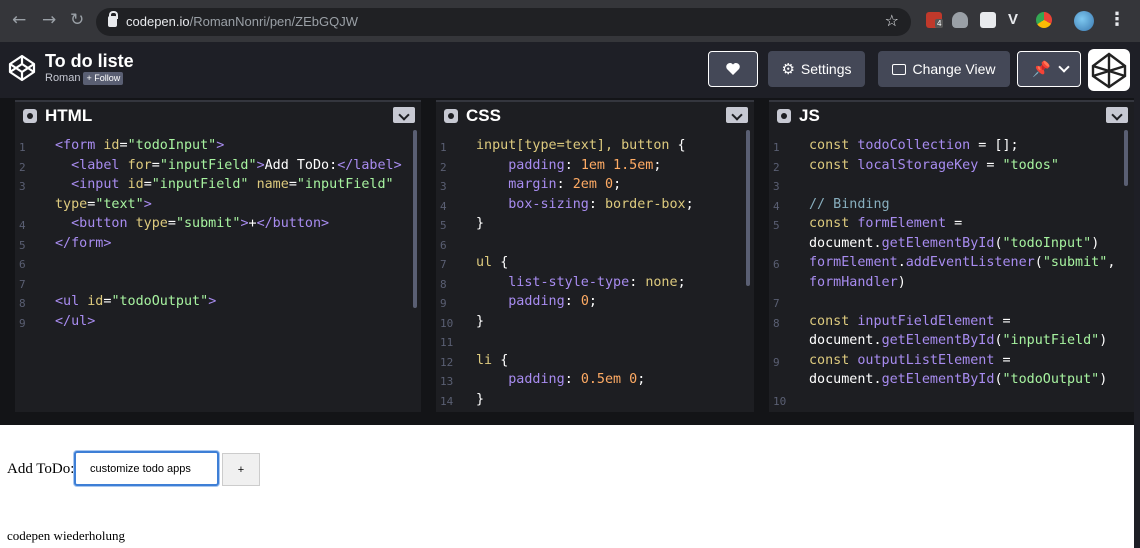 The image size is (1140, 548). I want to click on line-number: 12, so click(447, 362).